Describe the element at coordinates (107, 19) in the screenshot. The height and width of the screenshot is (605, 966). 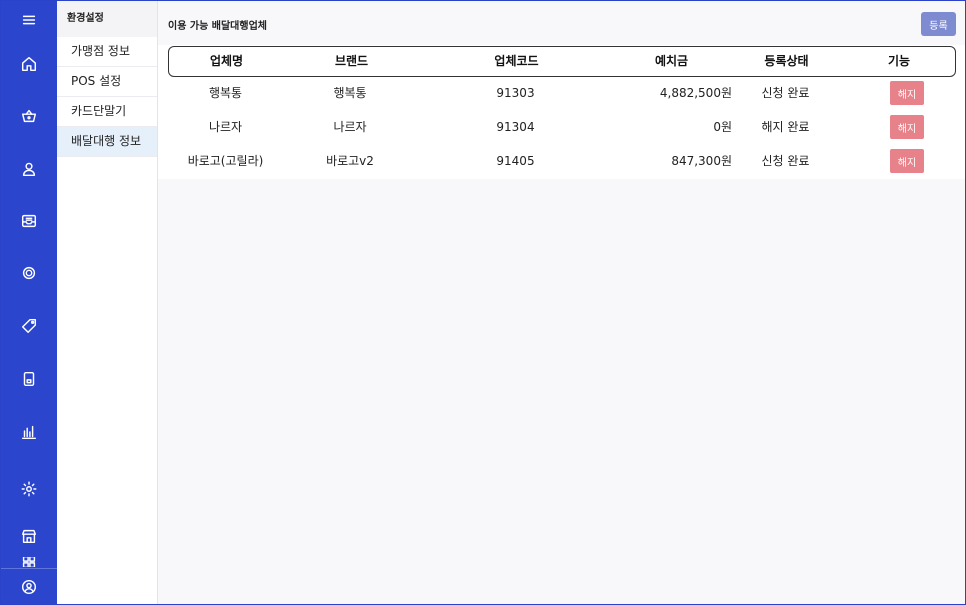
I see `submenu-header: 환경설정` at that location.